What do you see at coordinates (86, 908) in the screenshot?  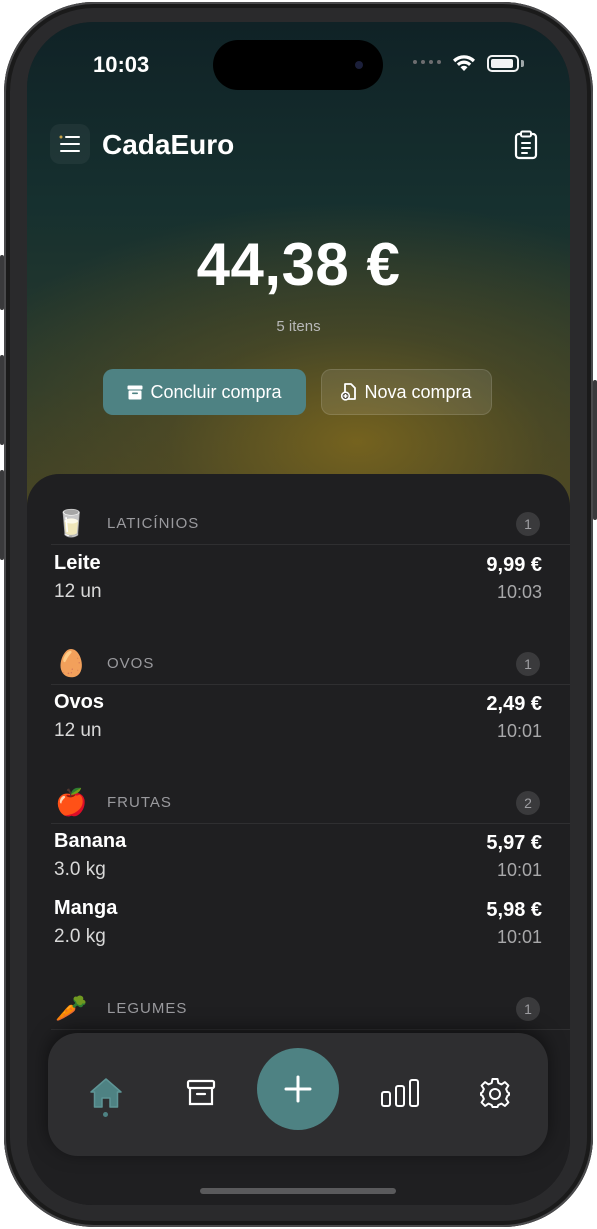 I see `item-name: Manga` at bounding box center [86, 908].